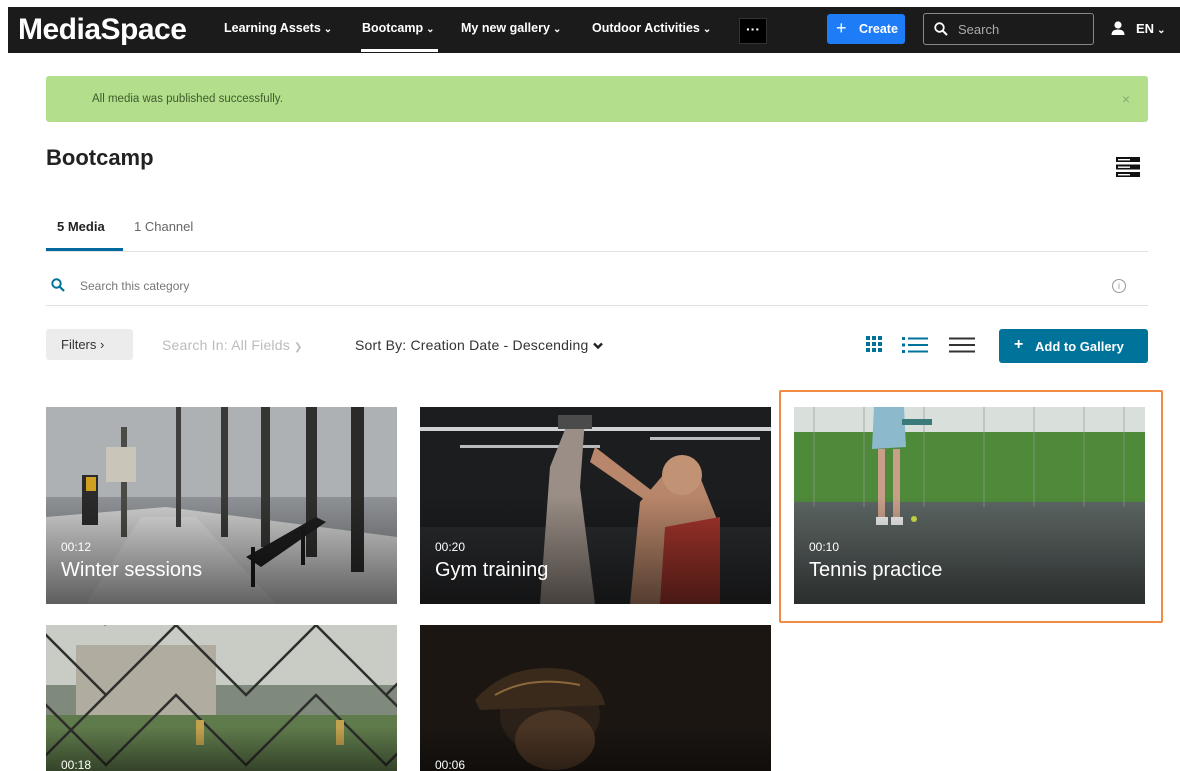 The image size is (1180, 771). What do you see at coordinates (874, 344) in the screenshot?
I see `grid-view-icon` at bounding box center [874, 344].